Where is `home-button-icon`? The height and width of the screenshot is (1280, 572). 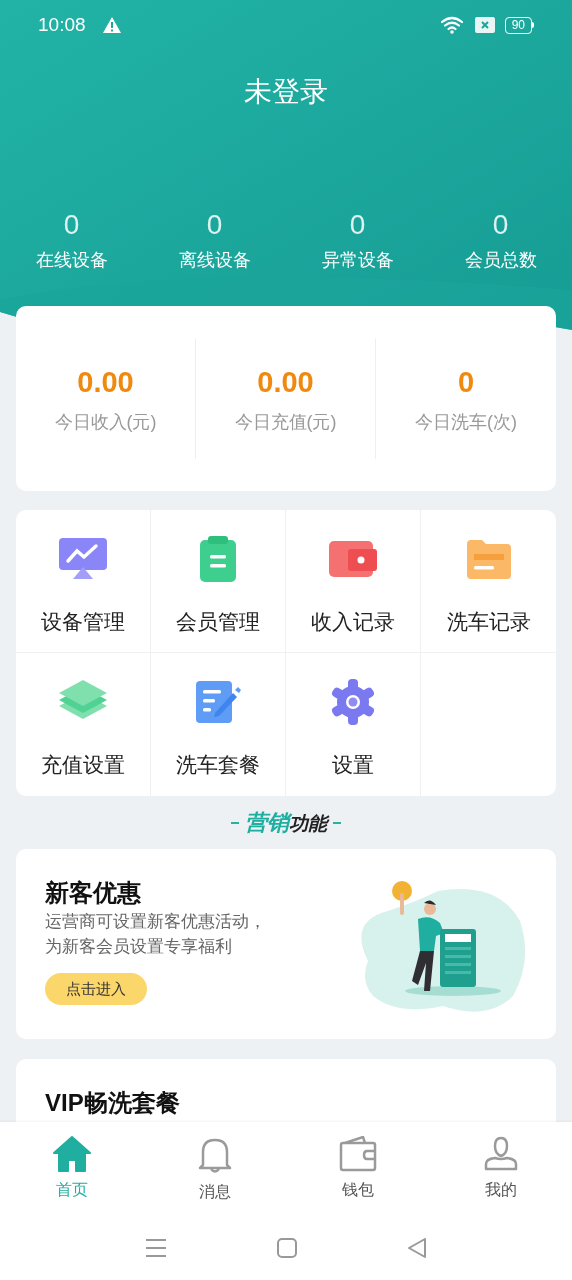
home-button-icon is located at coordinates (287, 1247).